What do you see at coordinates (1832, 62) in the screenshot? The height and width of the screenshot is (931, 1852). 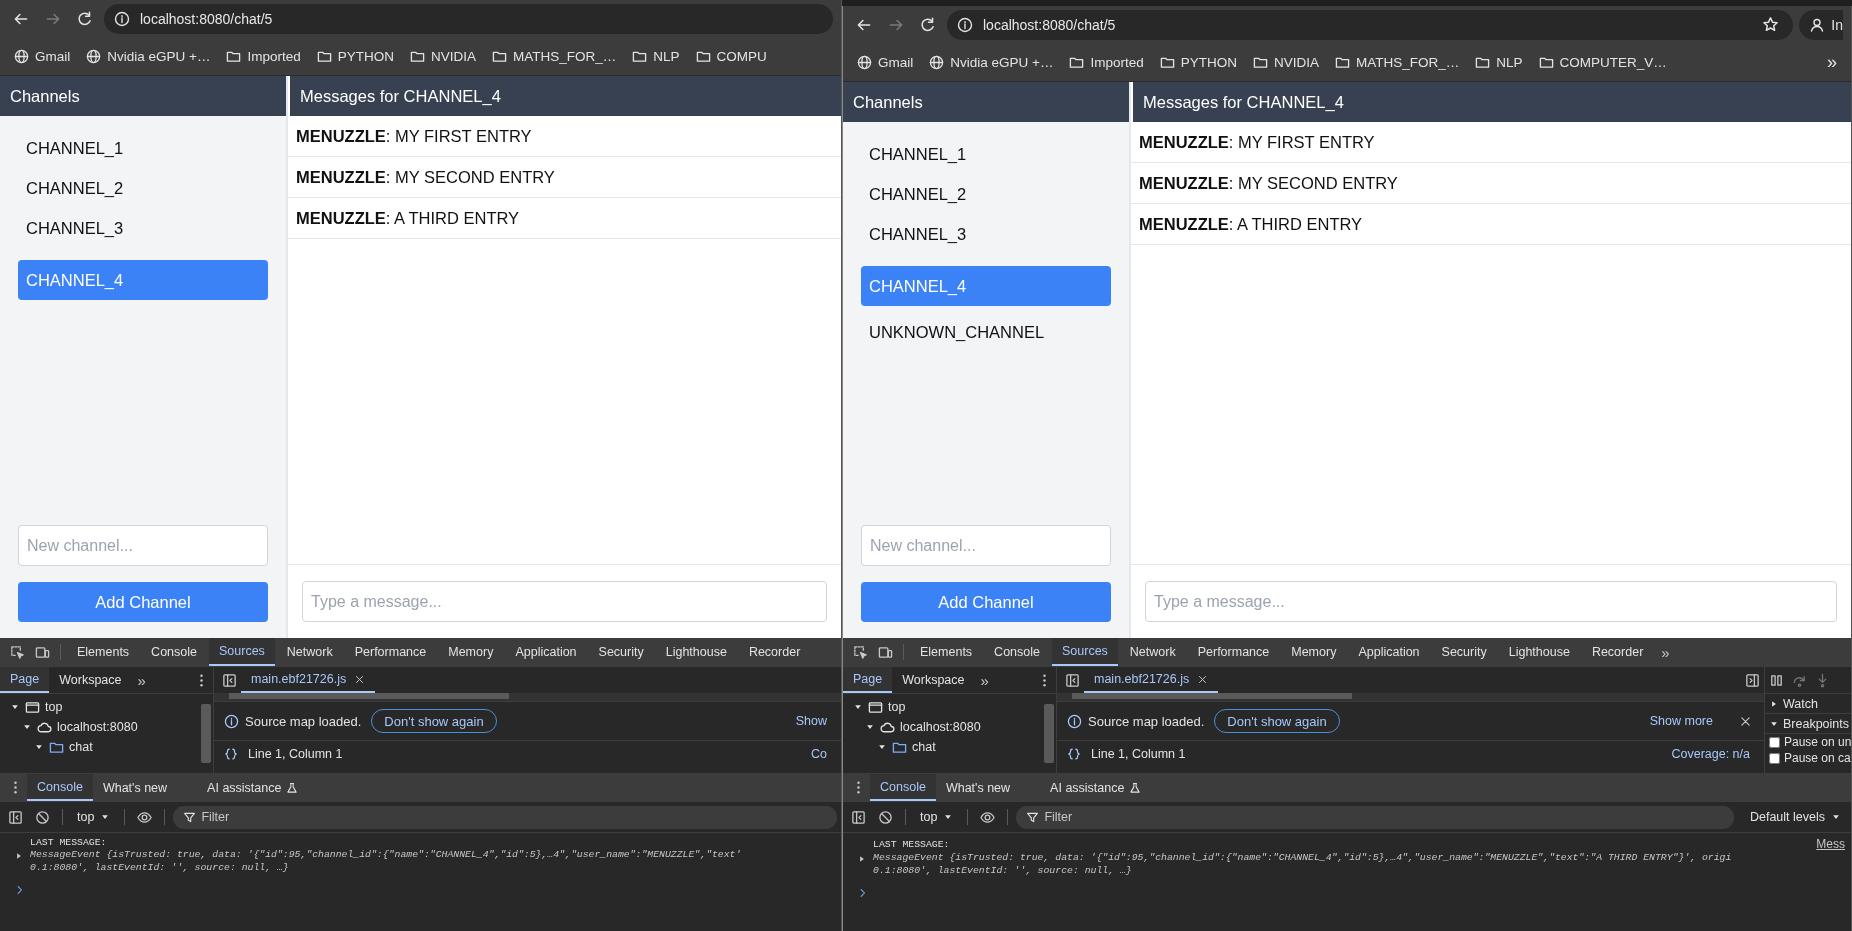 I see `more-bookmarks-button: »` at bounding box center [1832, 62].